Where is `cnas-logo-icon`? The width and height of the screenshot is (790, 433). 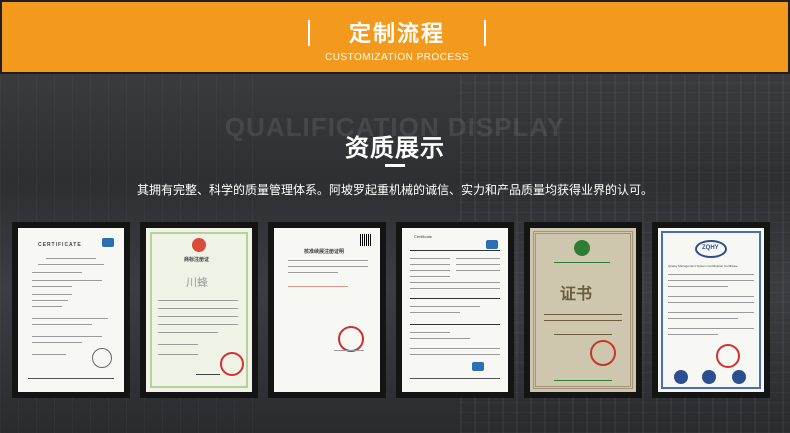 cnas-logo-icon is located at coordinates (709, 377).